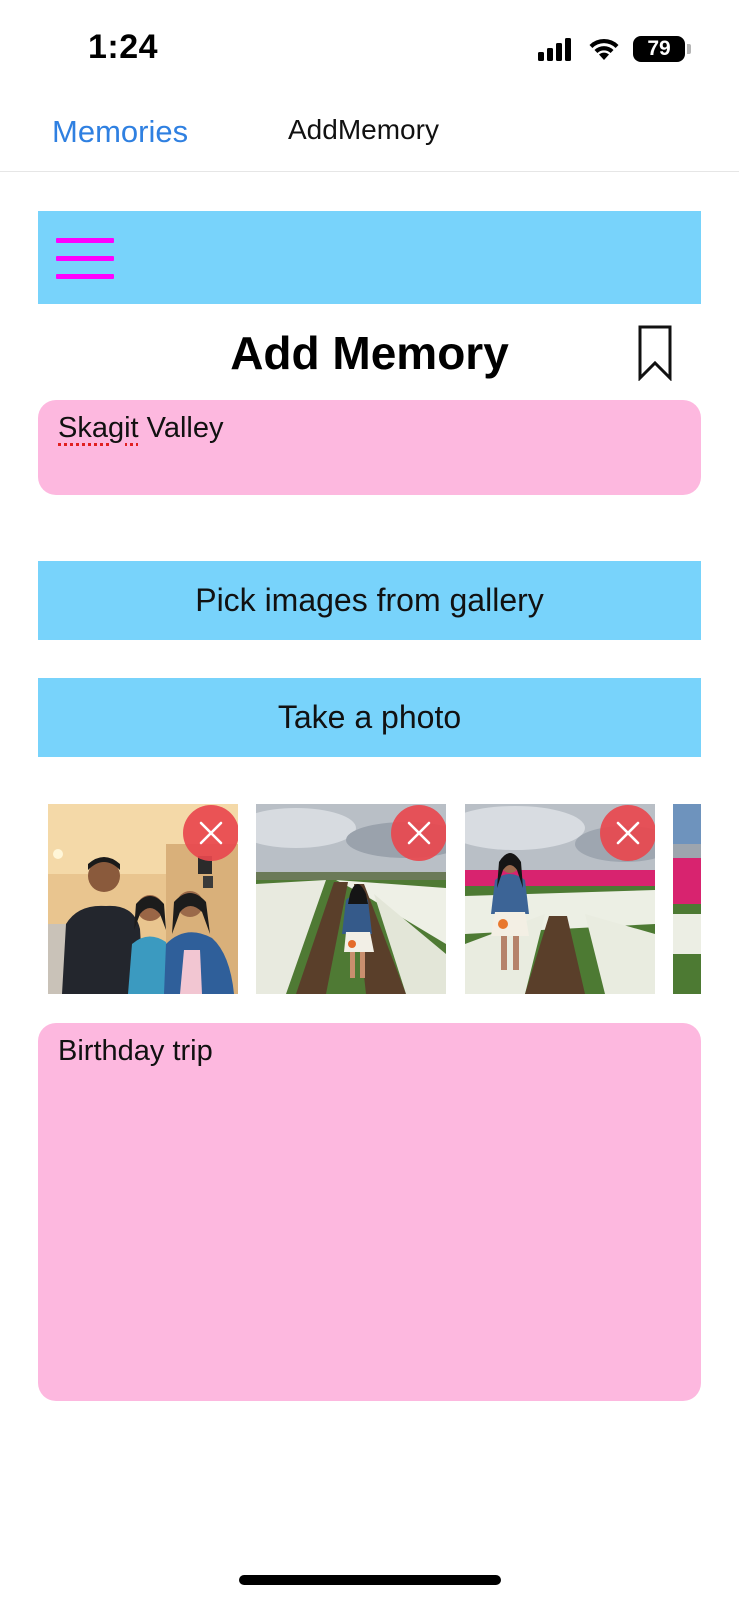  I want to click on page-title: Add Memory, so click(369, 353).